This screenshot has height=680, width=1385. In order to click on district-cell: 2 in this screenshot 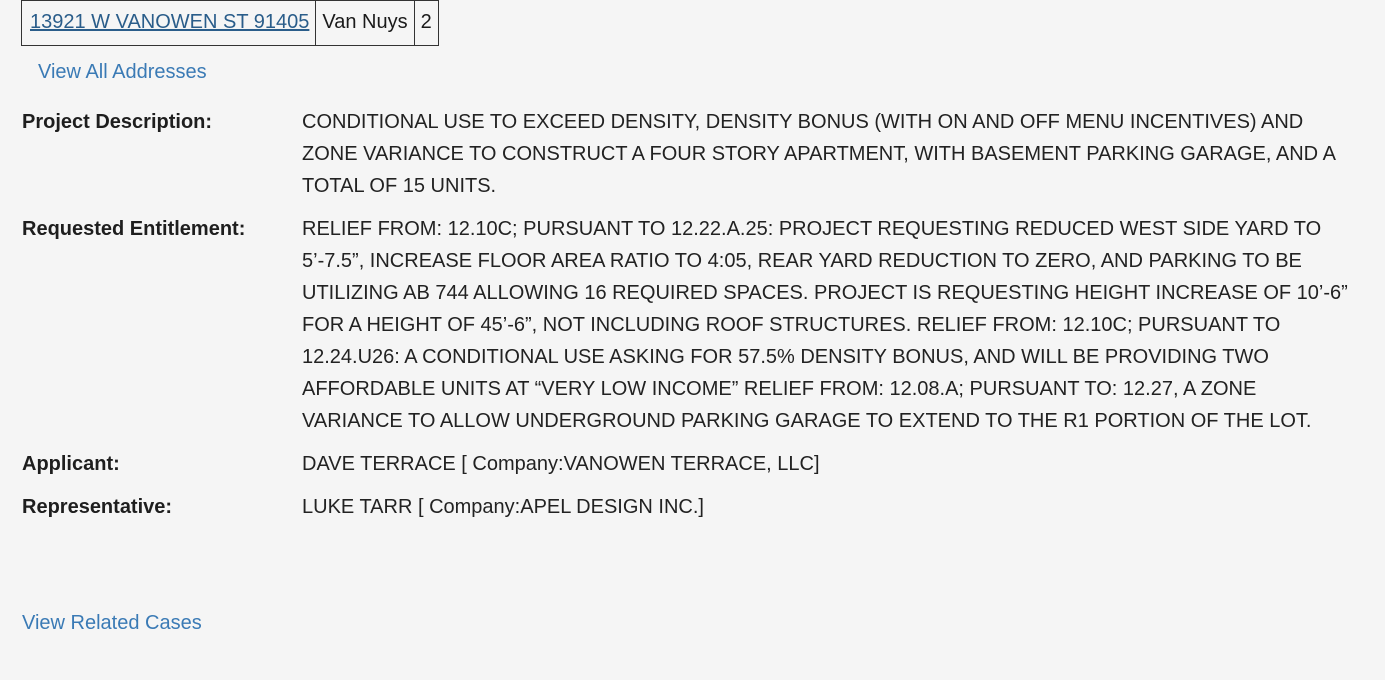, I will do `click(426, 23)`.